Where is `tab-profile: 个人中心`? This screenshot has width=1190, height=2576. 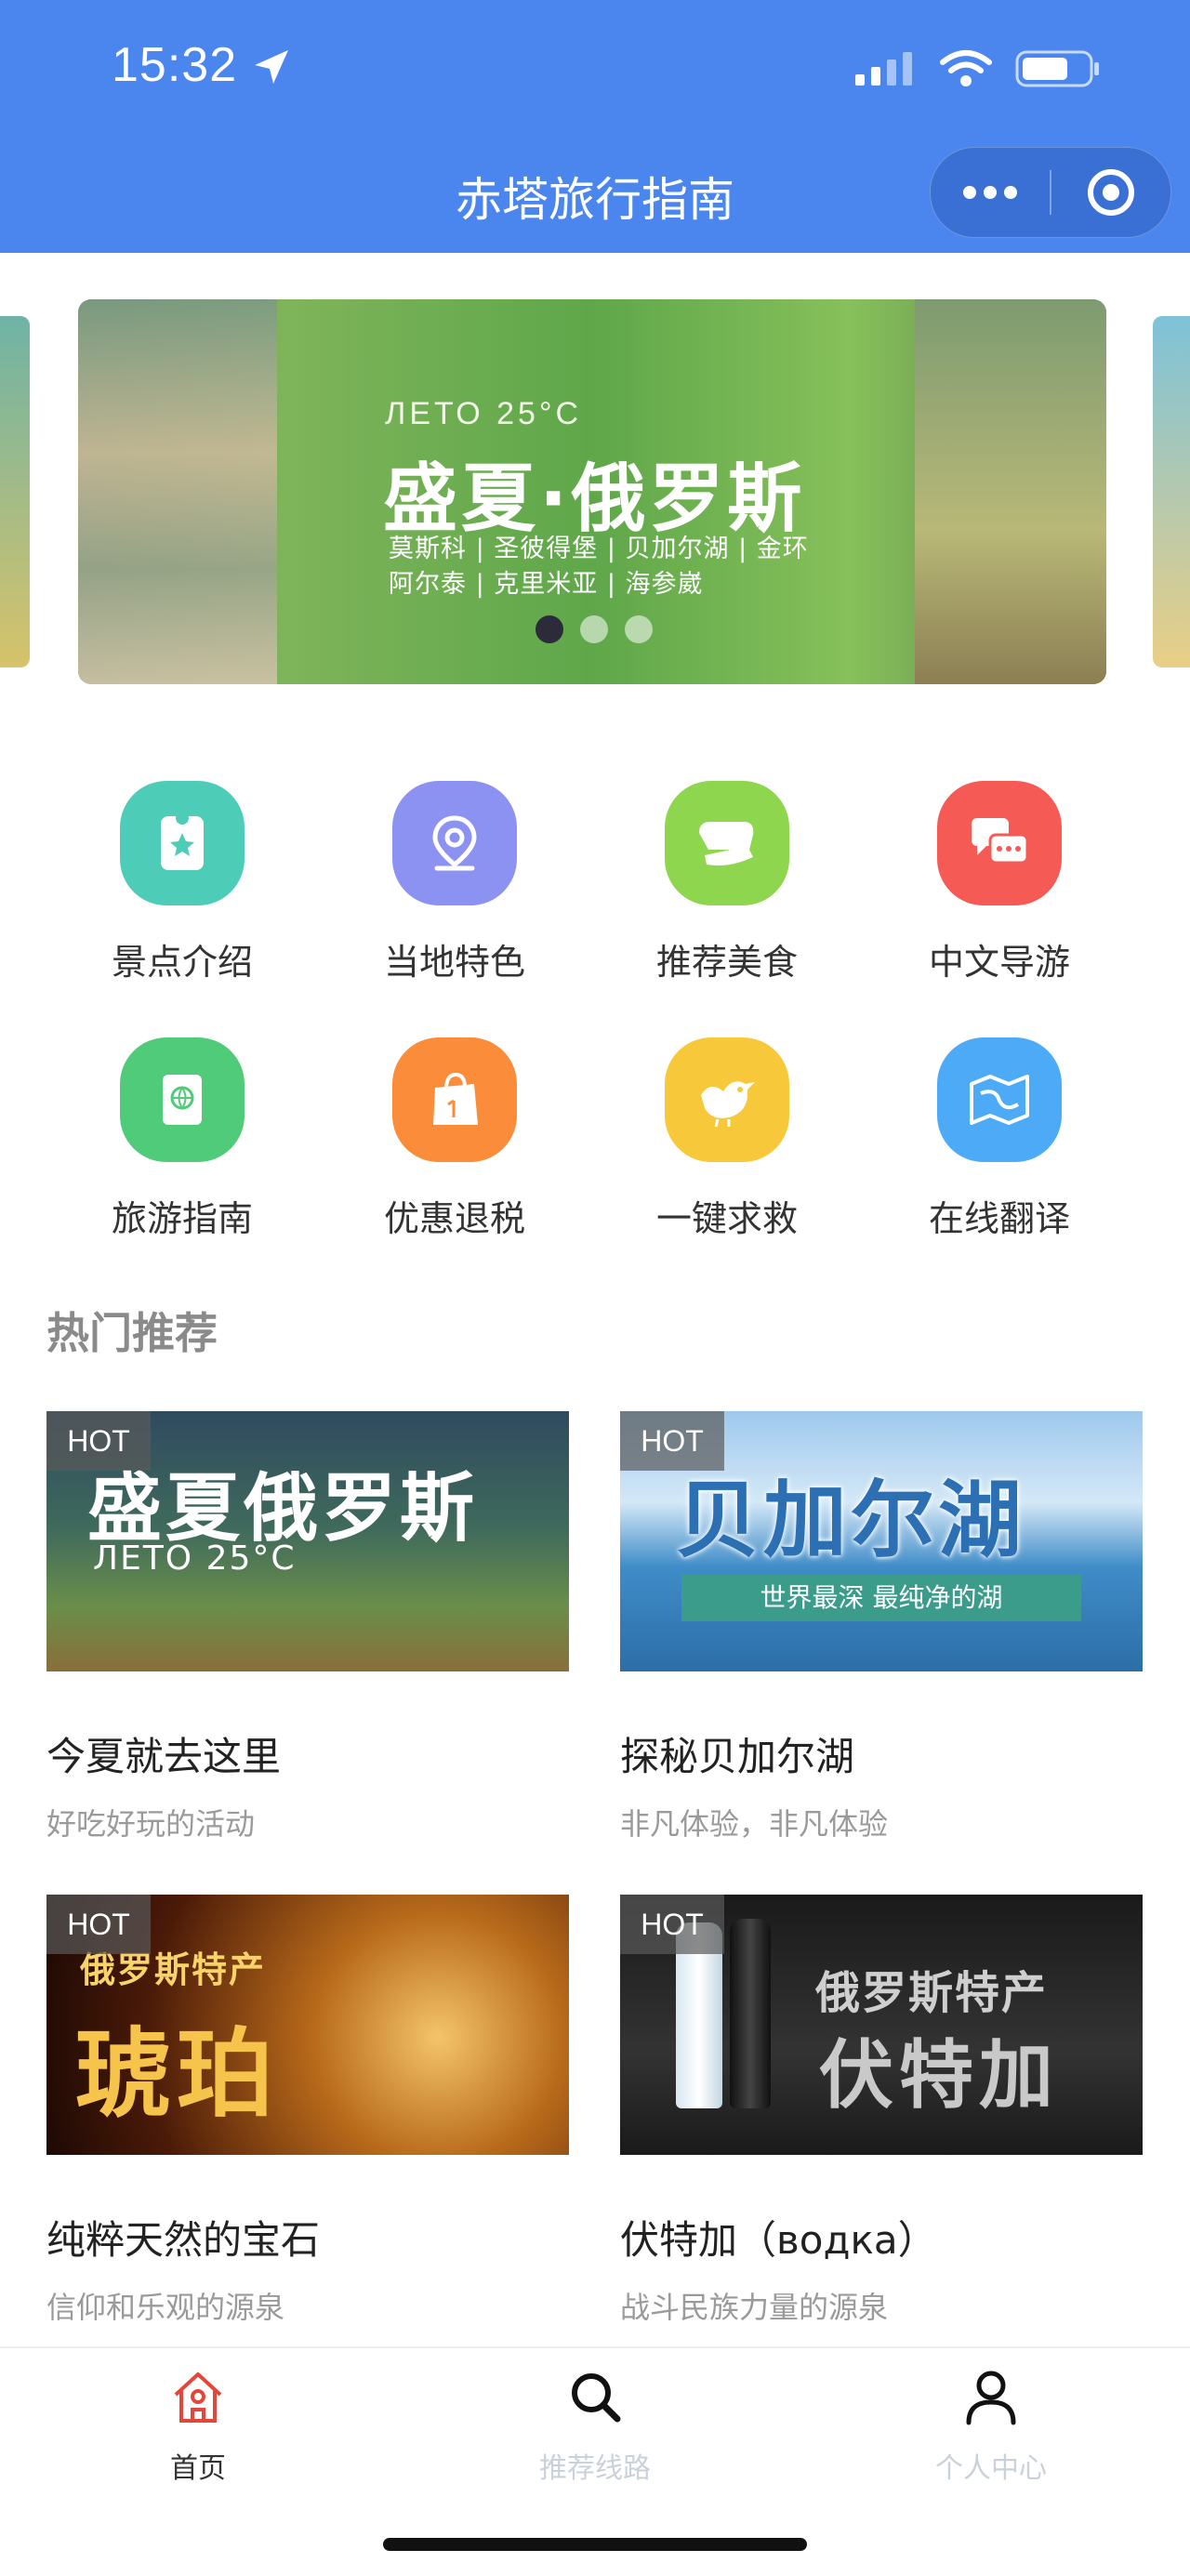 tab-profile: 个人中心 is located at coordinates (991, 2417).